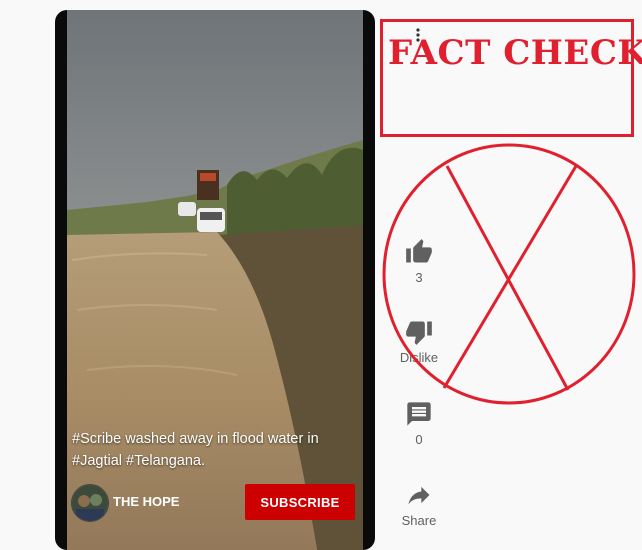 Image resolution: width=642 pixels, height=550 pixels. I want to click on channel-name: THE HOPE, so click(146, 501).